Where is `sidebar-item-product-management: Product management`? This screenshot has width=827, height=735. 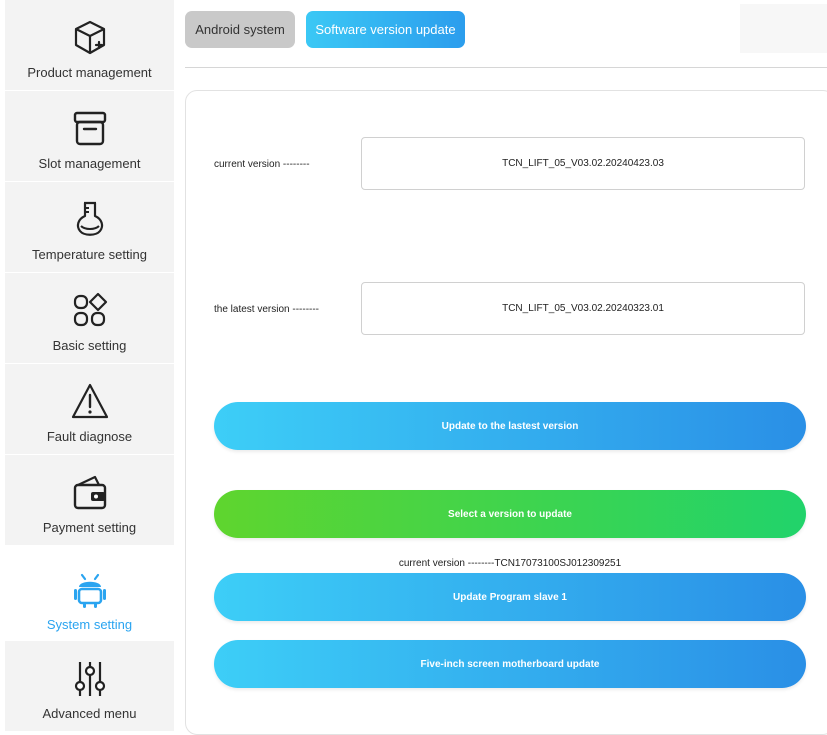
sidebar-item-product-management: Product management is located at coordinates (89, 45).